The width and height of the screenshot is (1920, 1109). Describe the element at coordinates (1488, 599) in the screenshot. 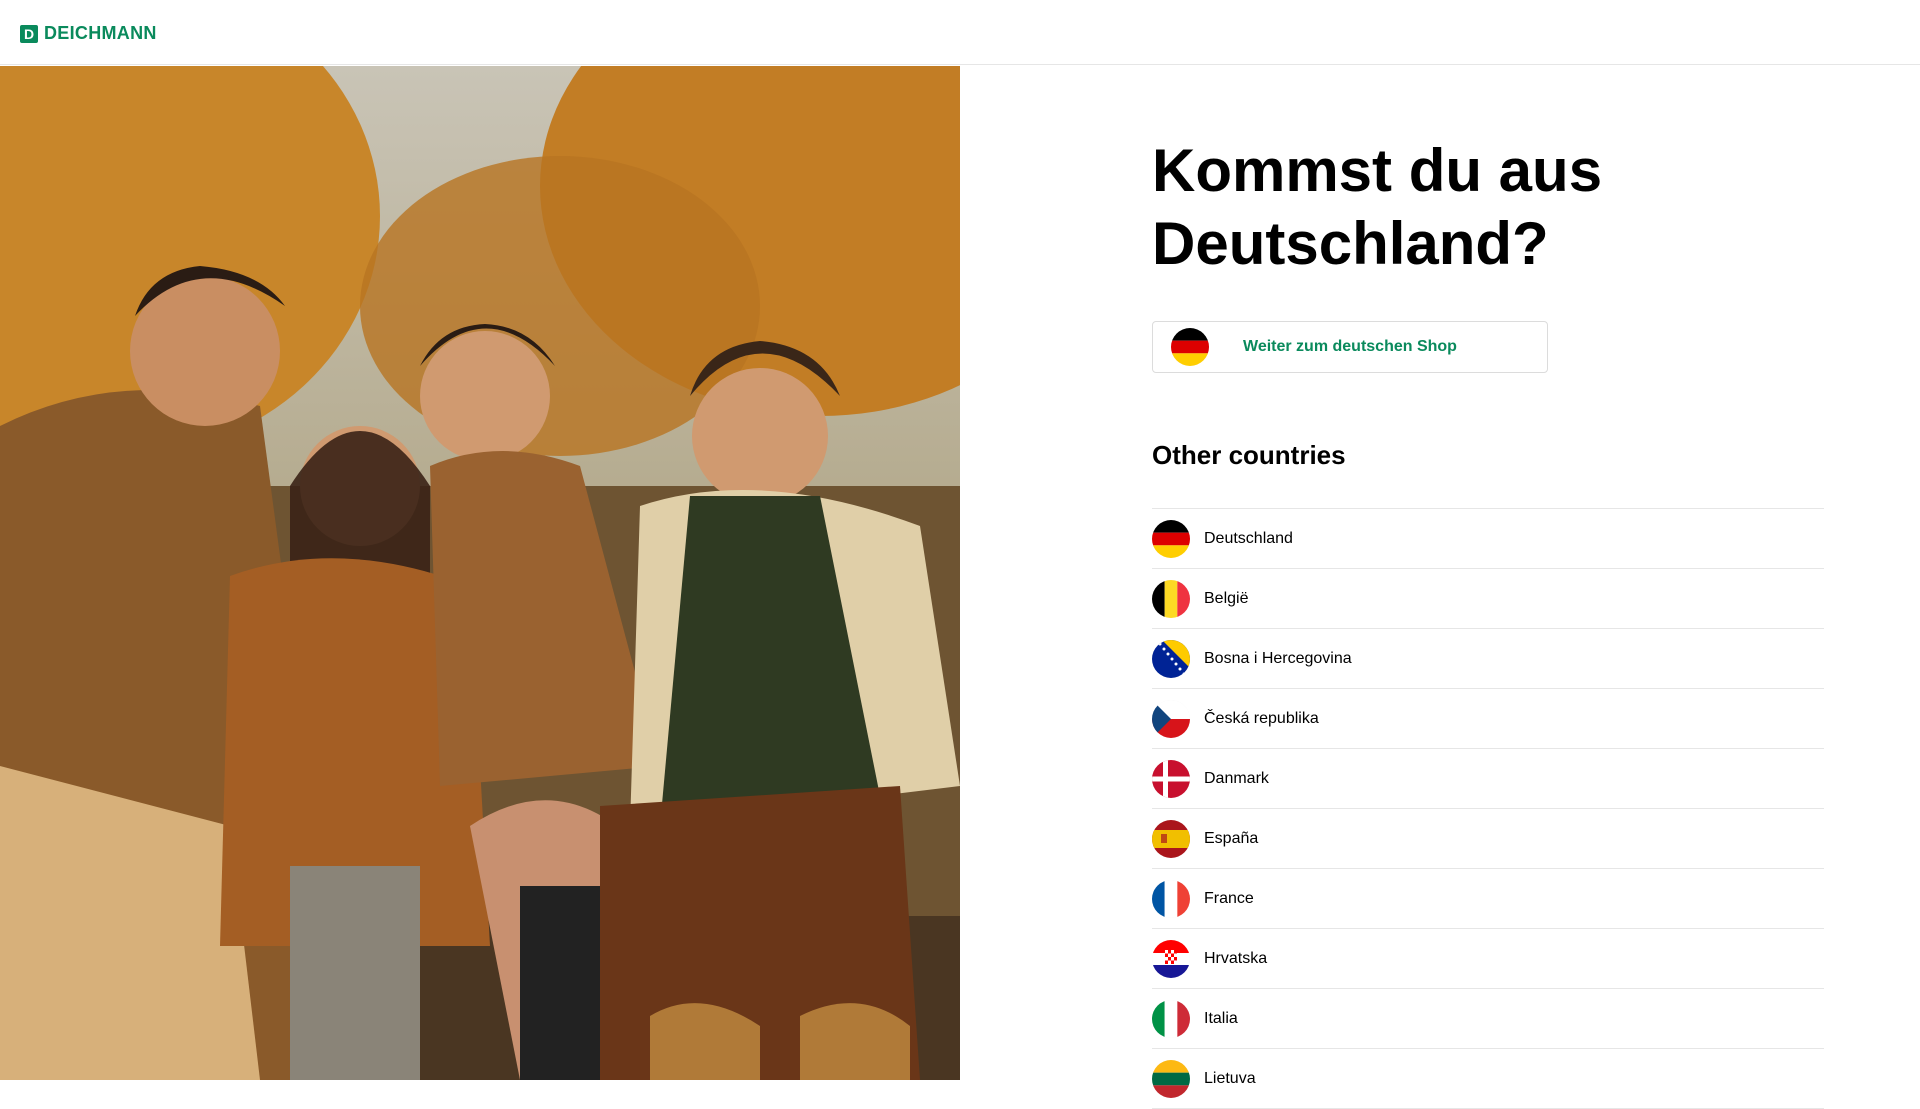

I see `country-item-belgie: België` at that location.